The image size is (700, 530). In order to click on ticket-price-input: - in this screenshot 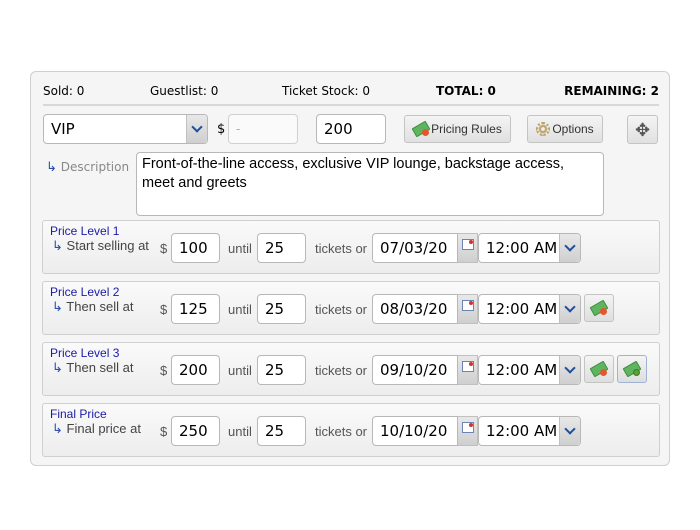, I will do `click(263, 129)`.